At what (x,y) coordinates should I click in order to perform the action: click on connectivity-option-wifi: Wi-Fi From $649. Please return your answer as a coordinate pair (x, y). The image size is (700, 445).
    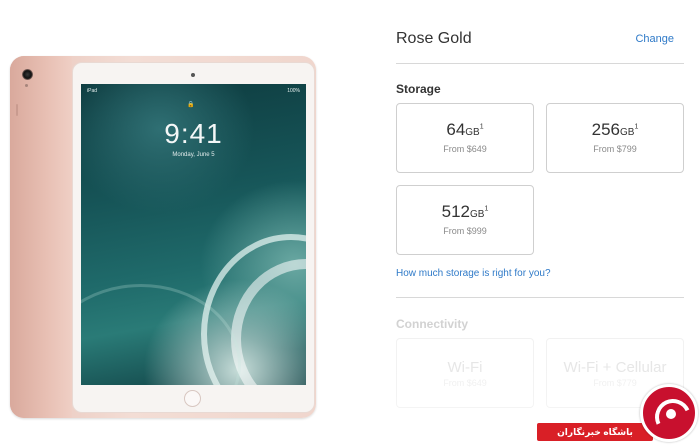
    Looking at the image, I should click on (465, 373).